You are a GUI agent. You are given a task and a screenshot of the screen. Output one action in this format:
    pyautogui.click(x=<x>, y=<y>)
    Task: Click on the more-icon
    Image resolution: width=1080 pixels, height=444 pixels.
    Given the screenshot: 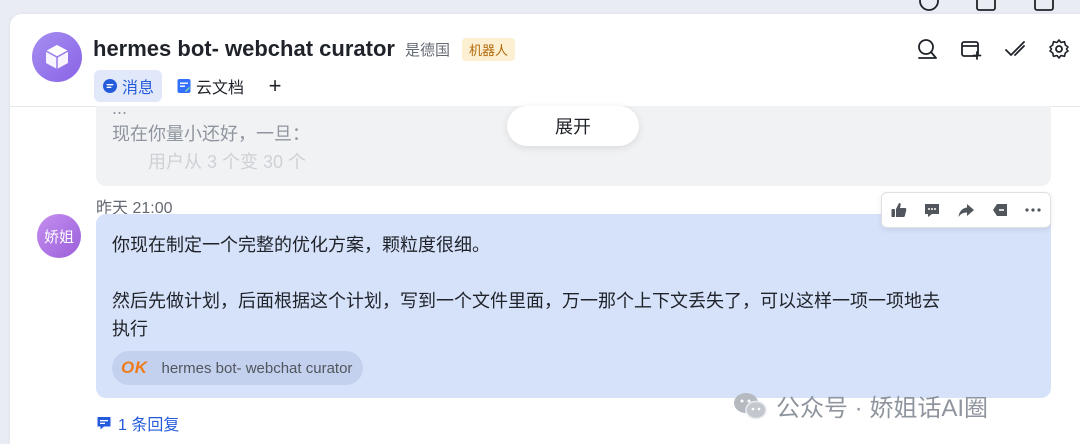 What is the action you would take?
    pyautogui.click(x=1033, y=210)
    